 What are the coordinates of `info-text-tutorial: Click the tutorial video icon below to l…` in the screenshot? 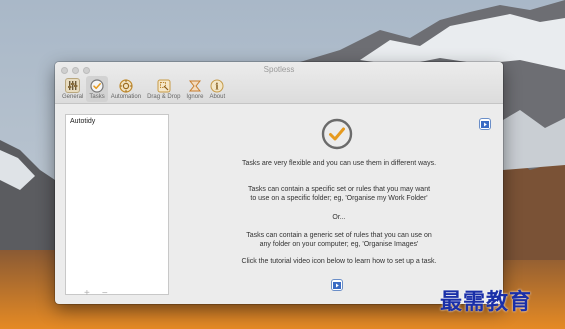 It's located at (339, 261).